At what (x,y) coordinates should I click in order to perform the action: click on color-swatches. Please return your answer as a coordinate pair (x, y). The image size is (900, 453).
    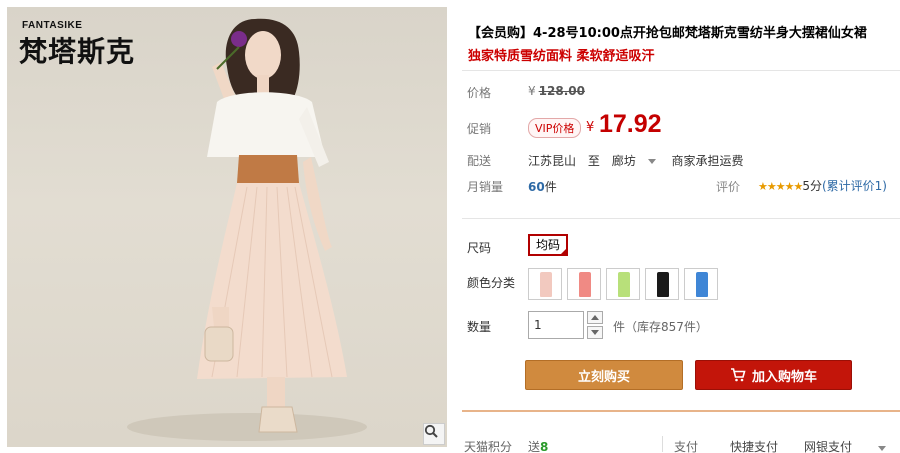
    Looking at the image, I should click on (623, 284).